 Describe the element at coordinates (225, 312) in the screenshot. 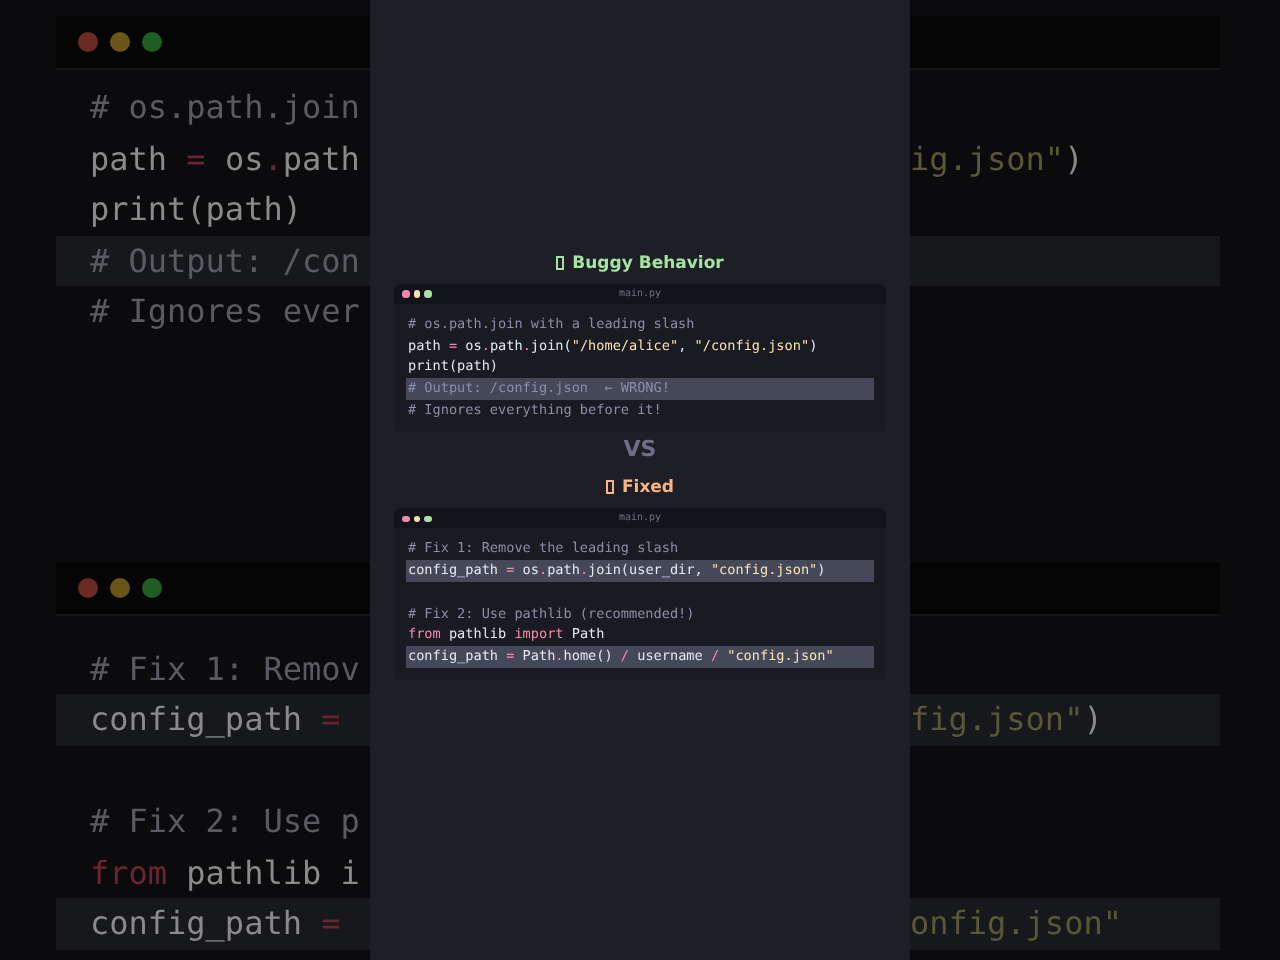

I see `code-line: # Ignores ever` at that location.